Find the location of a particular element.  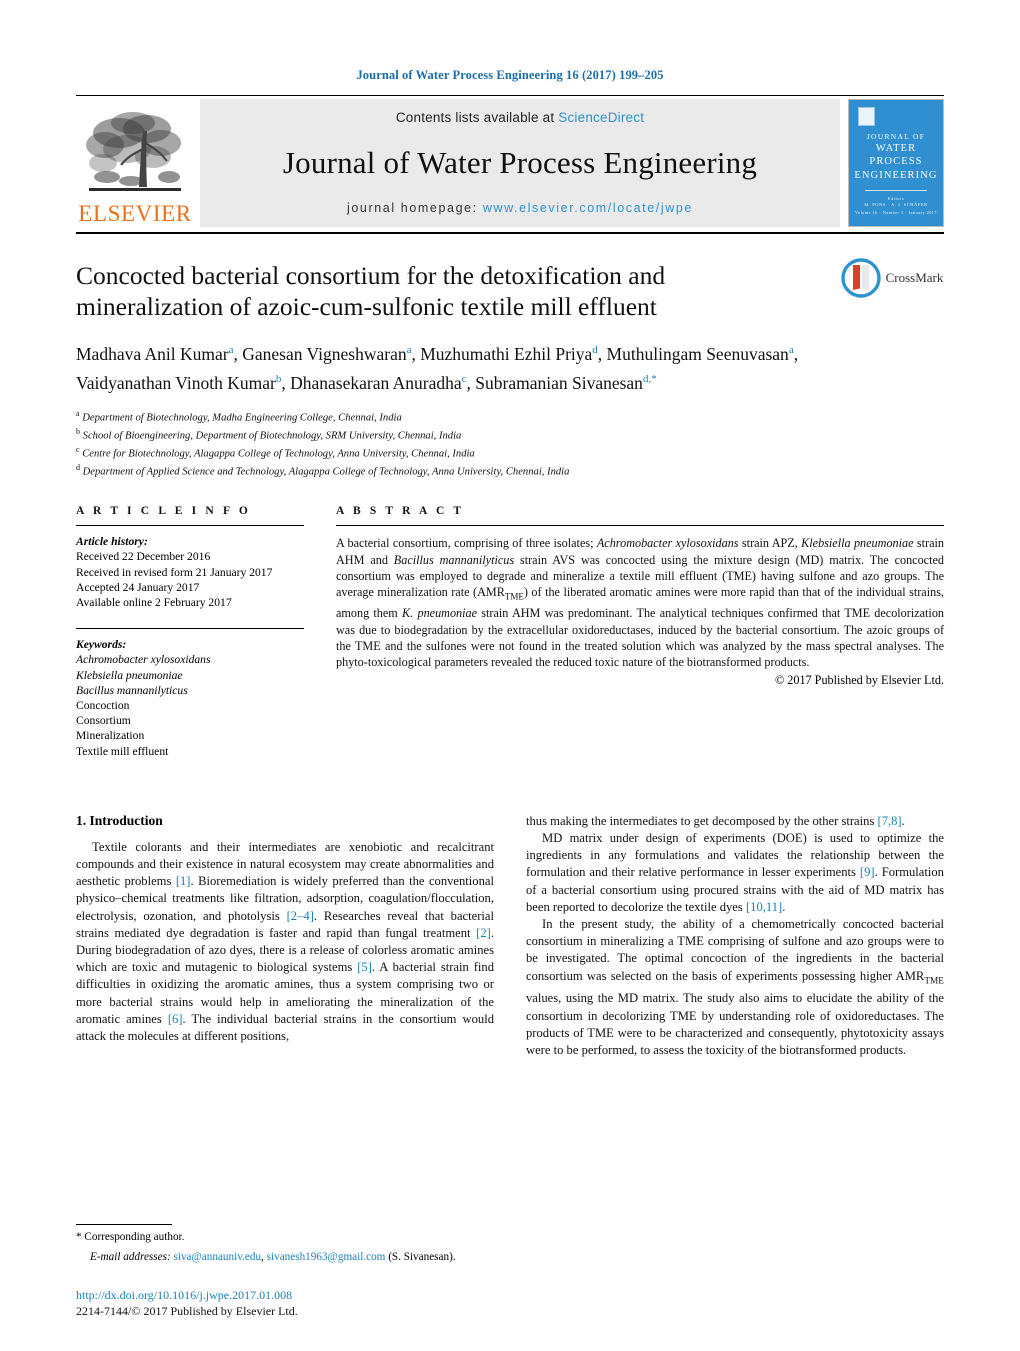

article-history-item: Received in revised form 21 January 2017 is located at coordinates (174, 572).